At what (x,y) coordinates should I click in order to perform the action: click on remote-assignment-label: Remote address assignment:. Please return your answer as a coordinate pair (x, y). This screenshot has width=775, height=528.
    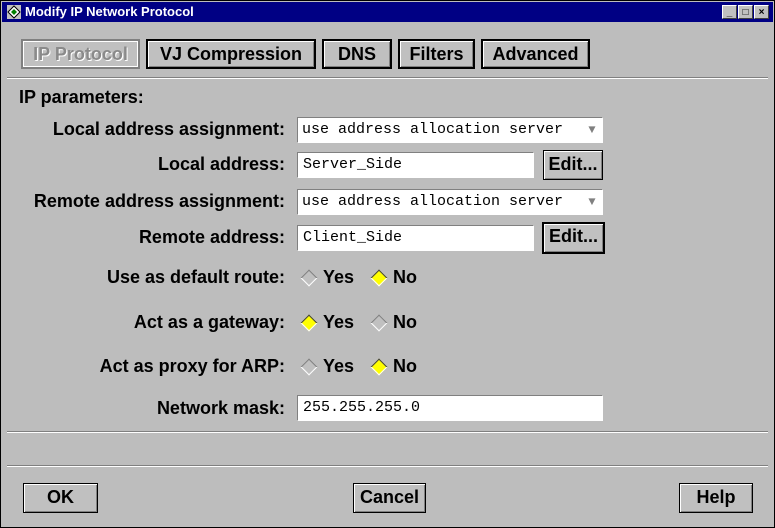
    Looking at the image, I should click on (159, 201).